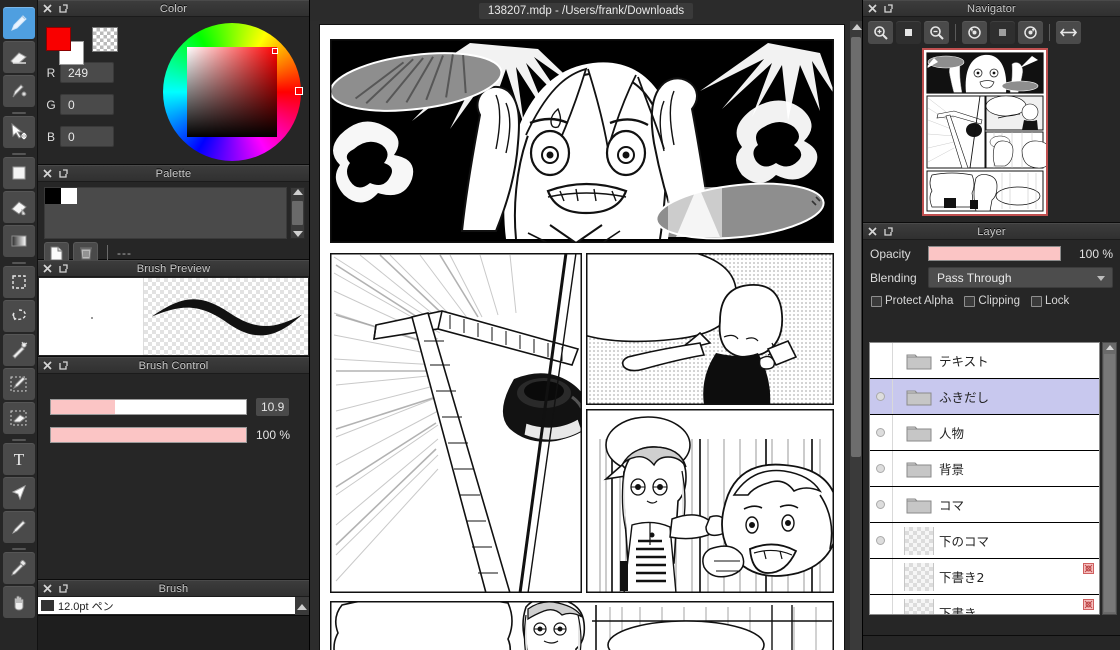  What do you see at coordinates (1049, 301) in the screenshot?
I see `lock-checkbox: Lock` at bounding box center [1049, 301].